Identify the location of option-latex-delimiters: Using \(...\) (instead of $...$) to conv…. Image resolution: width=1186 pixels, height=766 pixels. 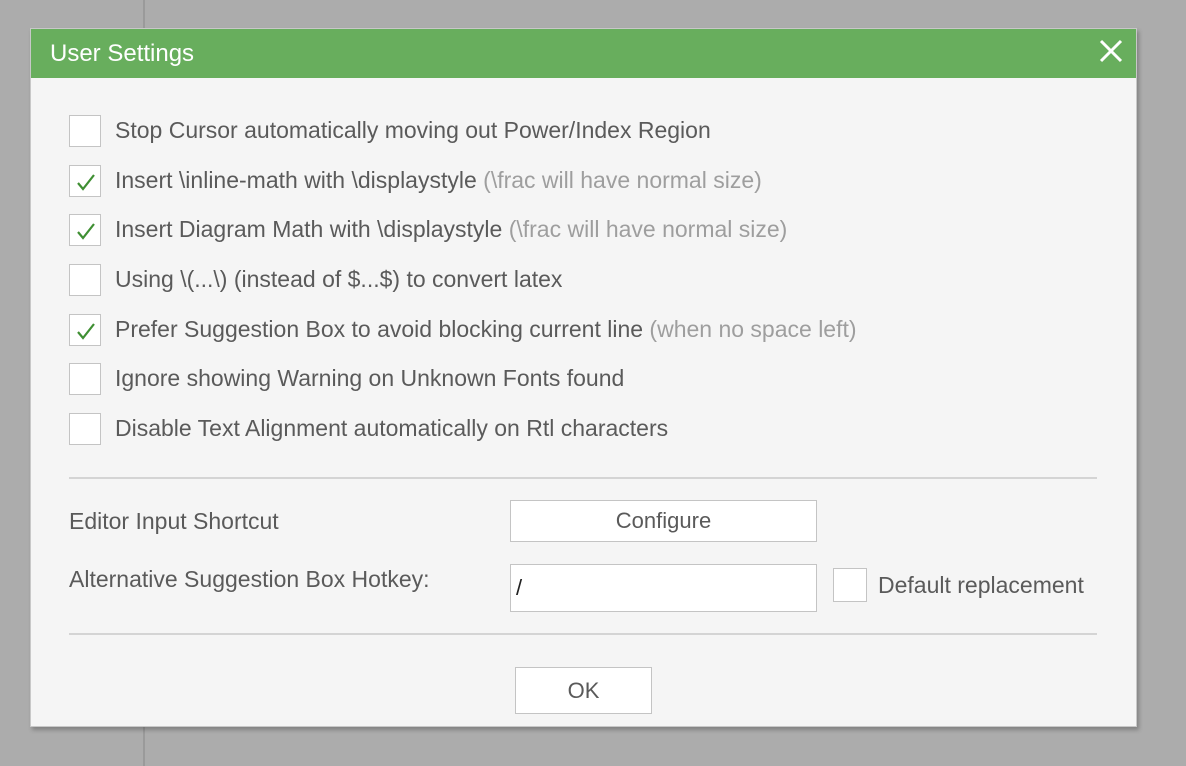
(589, 289).